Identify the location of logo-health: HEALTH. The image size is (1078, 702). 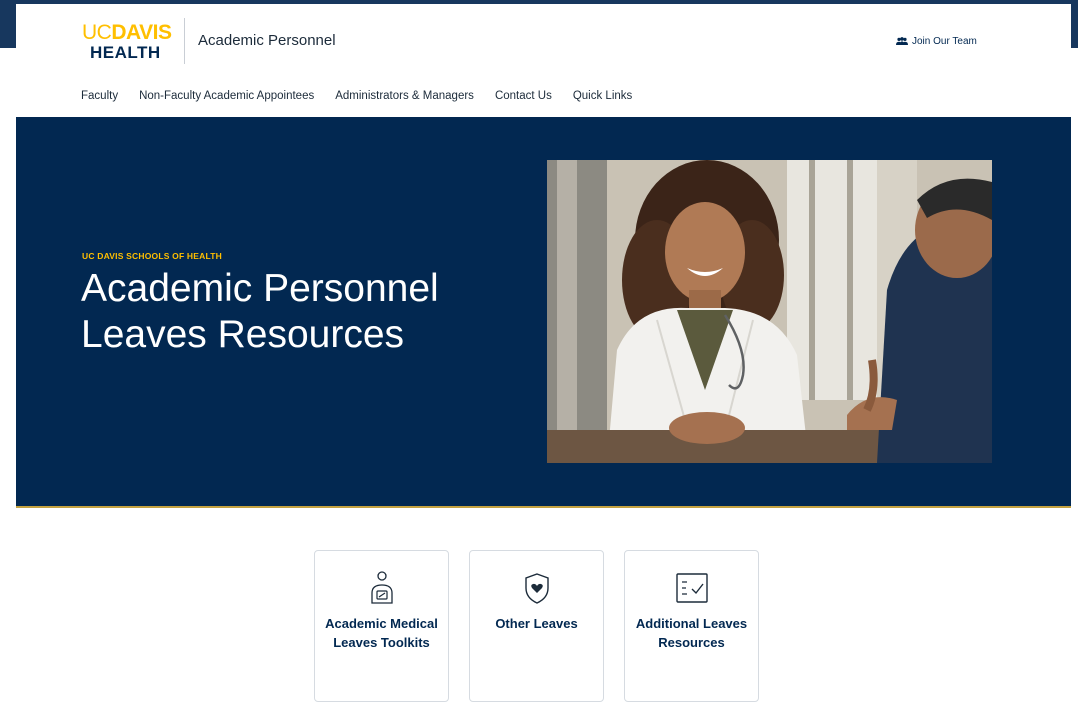
(125, 52).